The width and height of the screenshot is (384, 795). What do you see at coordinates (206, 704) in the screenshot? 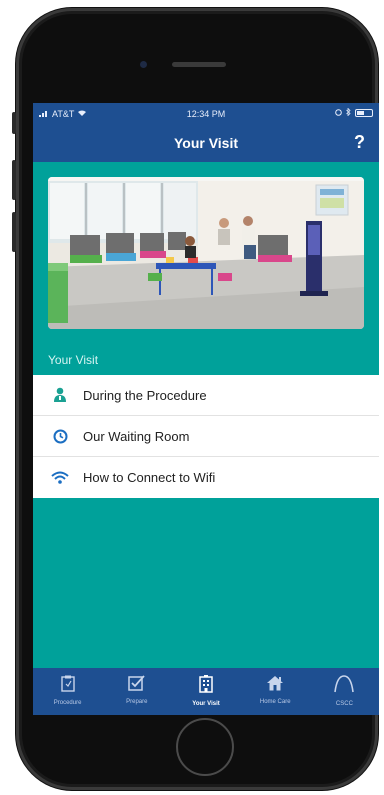
I see `tab-label: Your Visit` at bounding box center [206, 704].